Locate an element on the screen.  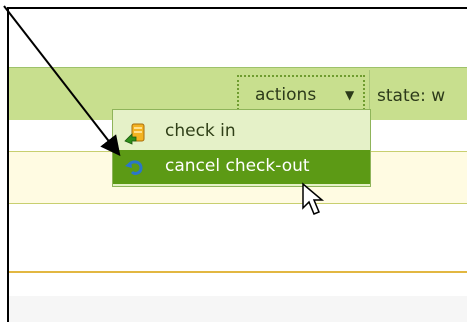
menu-item-cancel-check-out: cancel check-out is located at coordinates (241, 167).